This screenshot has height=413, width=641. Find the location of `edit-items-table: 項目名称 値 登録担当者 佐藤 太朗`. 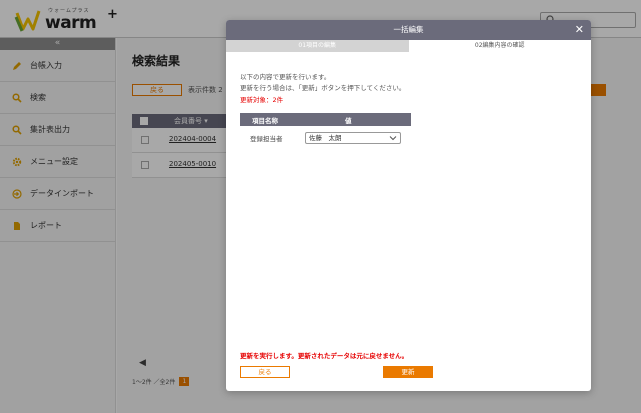

edit-items-table: 項目名称 値 登録担当者 佐藤 太朗 is located at coordinates (325, 131).